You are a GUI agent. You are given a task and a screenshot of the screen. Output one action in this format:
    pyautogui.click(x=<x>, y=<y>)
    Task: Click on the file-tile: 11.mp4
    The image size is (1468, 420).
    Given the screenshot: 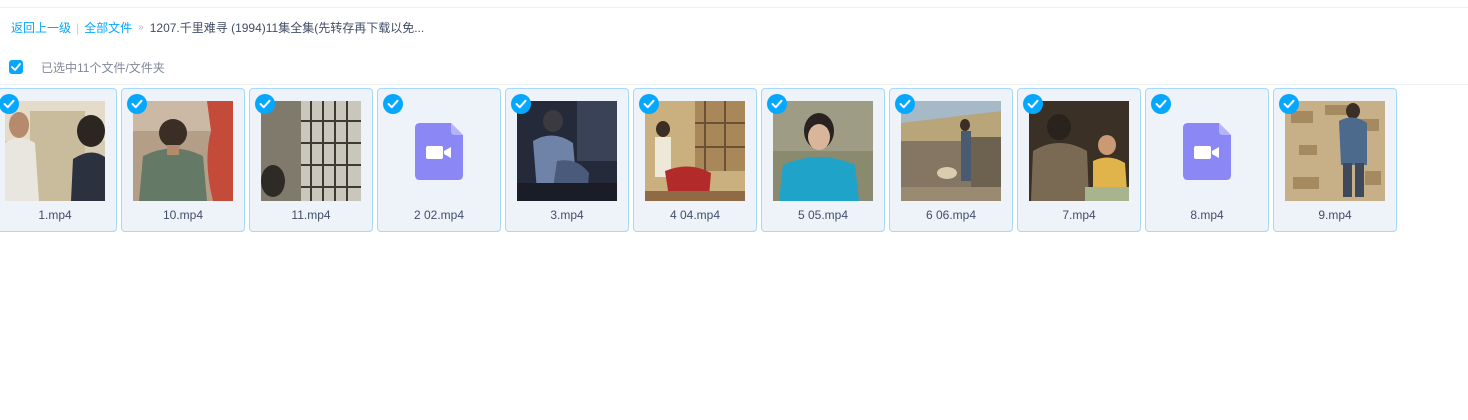 What is the action you would take?
    pyautogui.click(x=311, y=160)
    